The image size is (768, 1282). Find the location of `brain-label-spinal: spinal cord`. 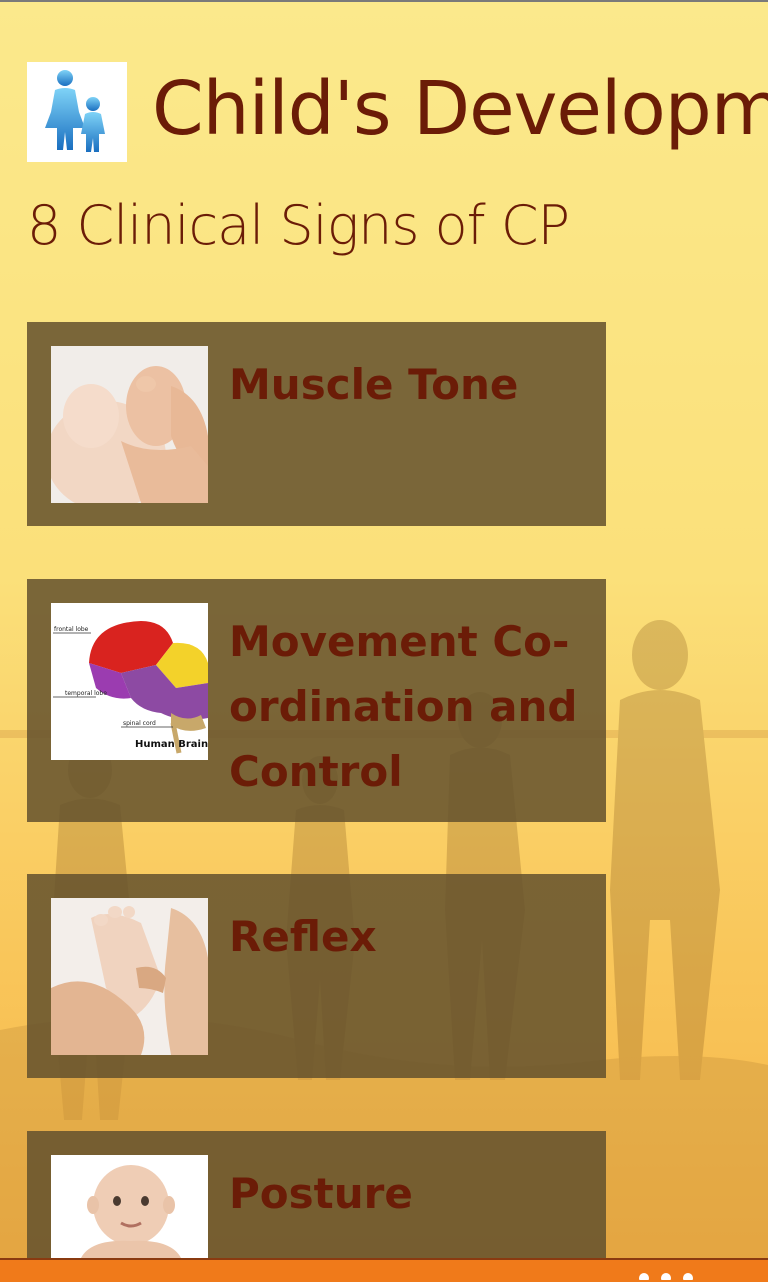

brain-label-spinal: spinal cord is located at coordinates (139, 723).